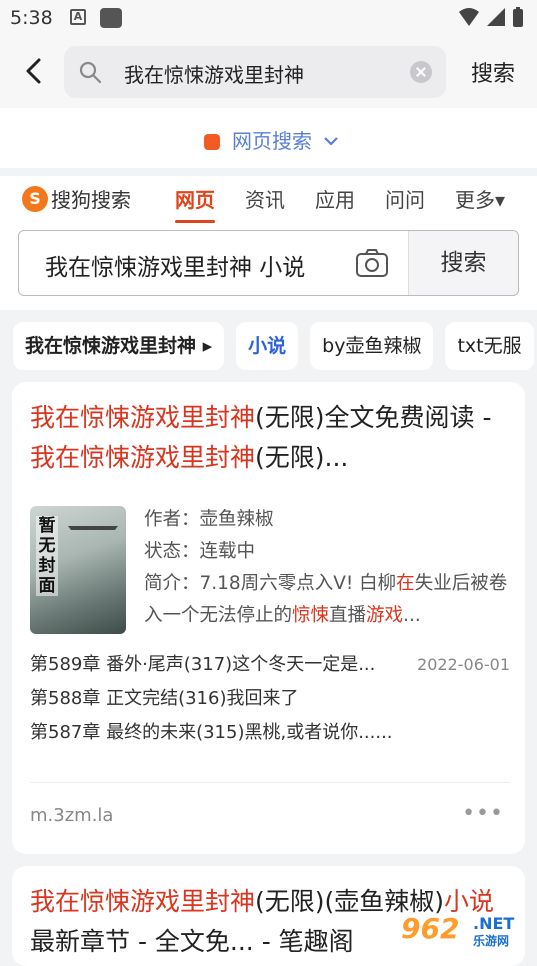 This screenshot has width=537, height=966. Describe the element at coordinates (335, 198) in the screenshot. I see `tab-apps: 应用` at that location.